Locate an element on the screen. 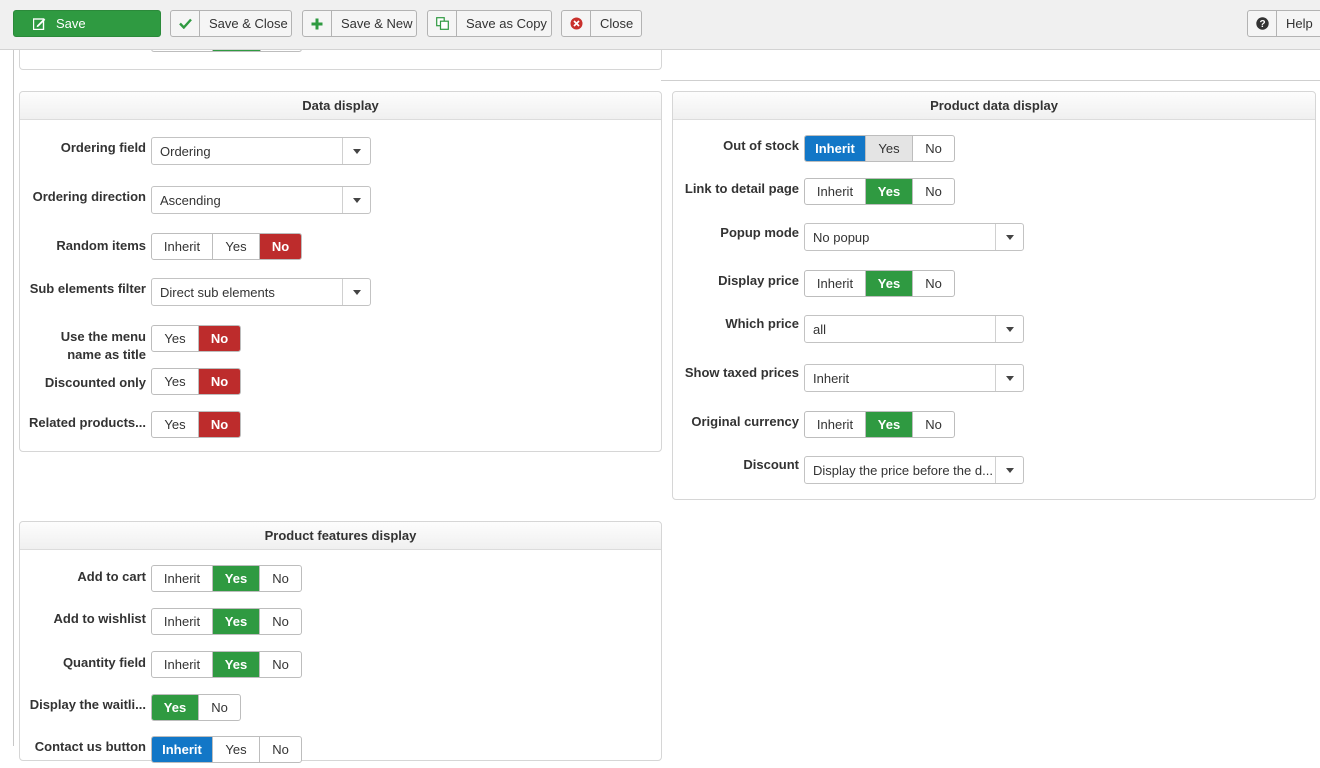  menu-name-title-yes: Yes is located at coordinates (175, 338).